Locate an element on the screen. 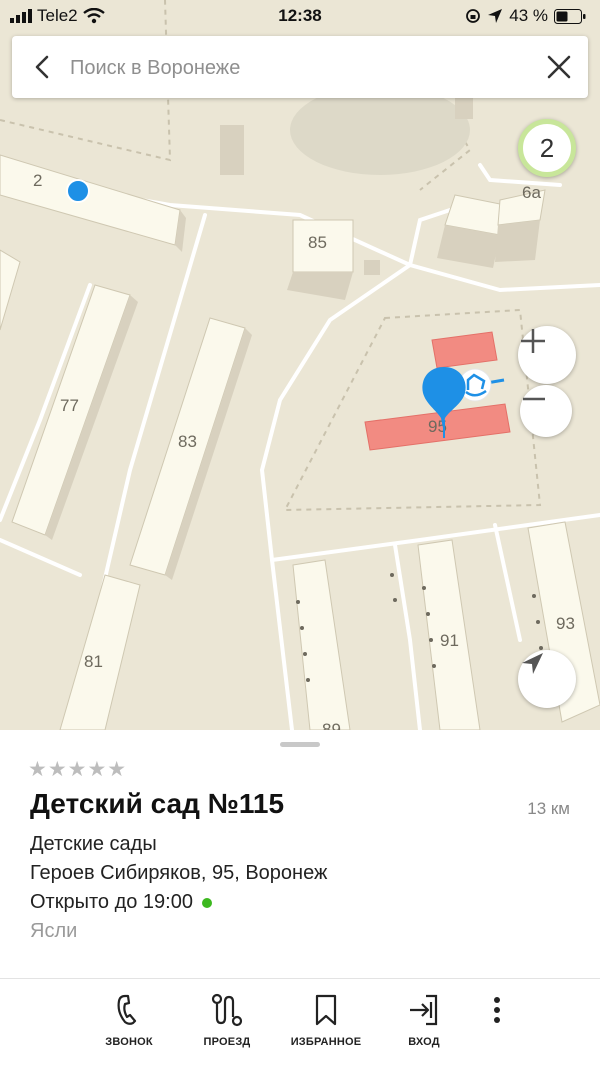  battery-icon is located at coordinates (570, 16).